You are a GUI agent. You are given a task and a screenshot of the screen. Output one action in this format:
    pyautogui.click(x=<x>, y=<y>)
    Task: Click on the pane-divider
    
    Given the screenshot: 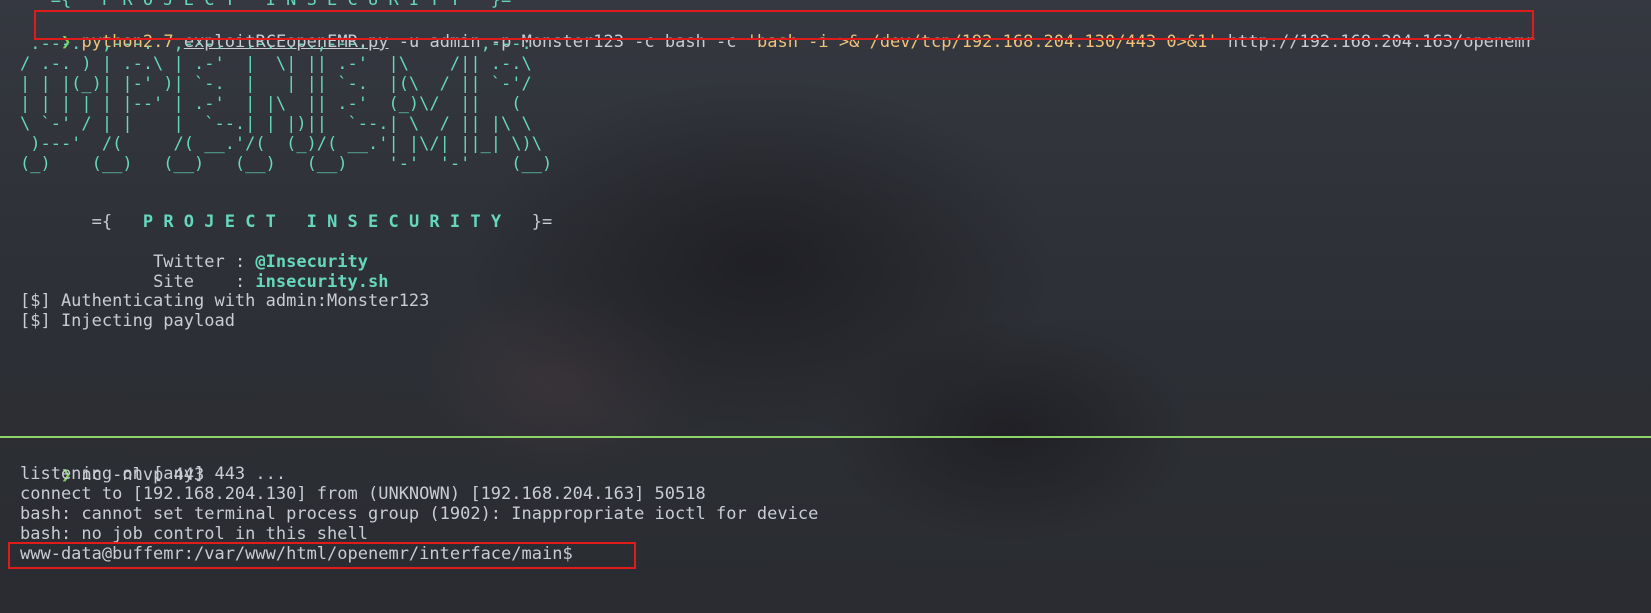 What is the action you would take?
    pyautogui.click(x=825, y=437)
    